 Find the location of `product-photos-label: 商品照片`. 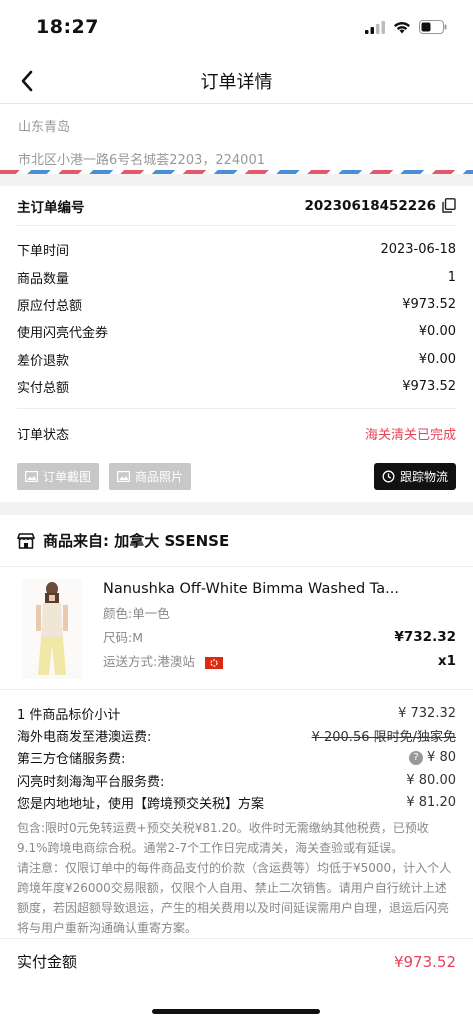

product-photos-label: 商品照片 is located at coordinates (159, 476).